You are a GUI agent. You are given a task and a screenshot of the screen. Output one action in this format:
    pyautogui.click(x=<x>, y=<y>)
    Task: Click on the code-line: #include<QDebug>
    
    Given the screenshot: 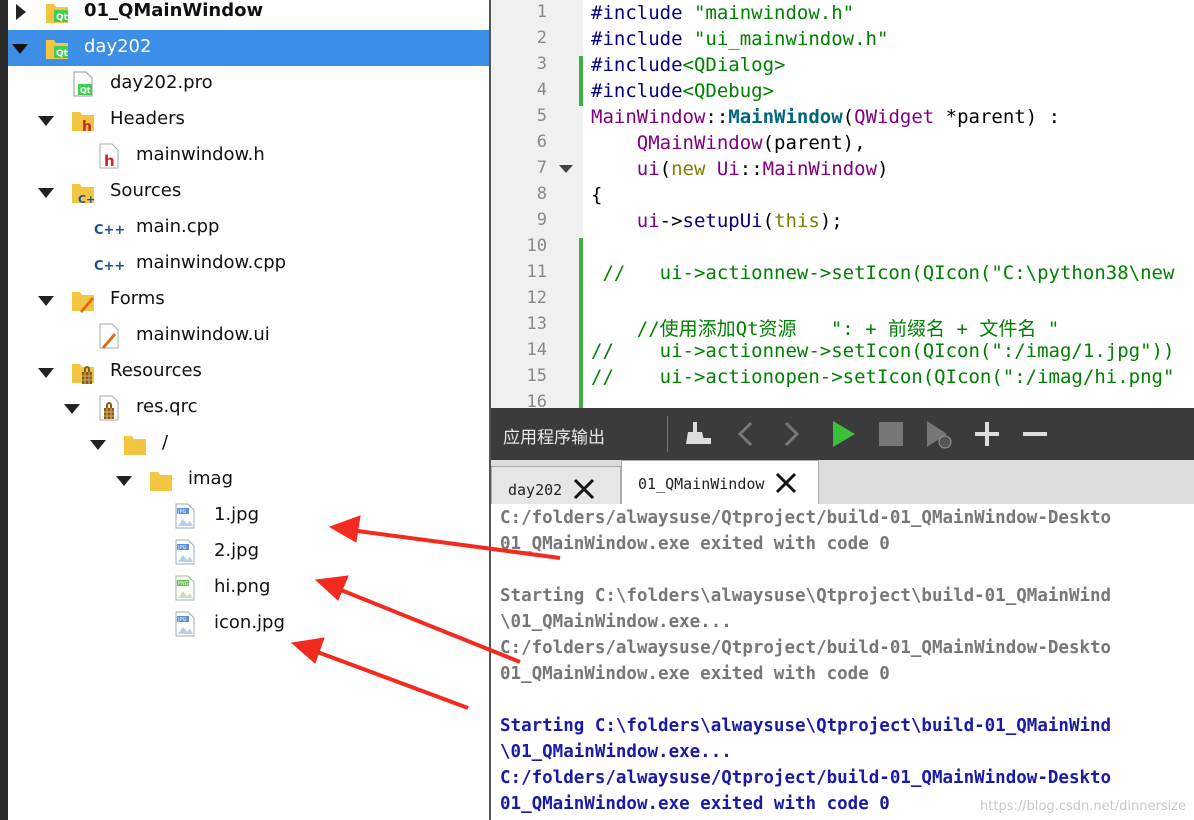 What is the action you would take?
    pyautogui.click(x=682, y=91)
    